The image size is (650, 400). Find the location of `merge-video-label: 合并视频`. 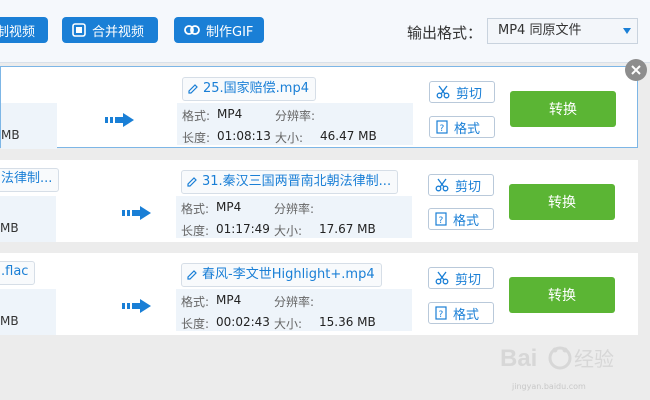

merge-video-label: 合并视频 is located at coordinates (118, 32).